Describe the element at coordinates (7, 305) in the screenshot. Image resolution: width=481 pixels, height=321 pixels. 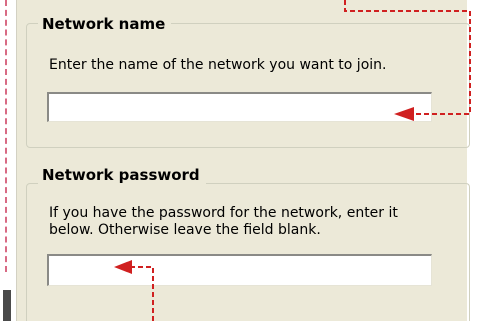
I see `page-margin-block` at that location.